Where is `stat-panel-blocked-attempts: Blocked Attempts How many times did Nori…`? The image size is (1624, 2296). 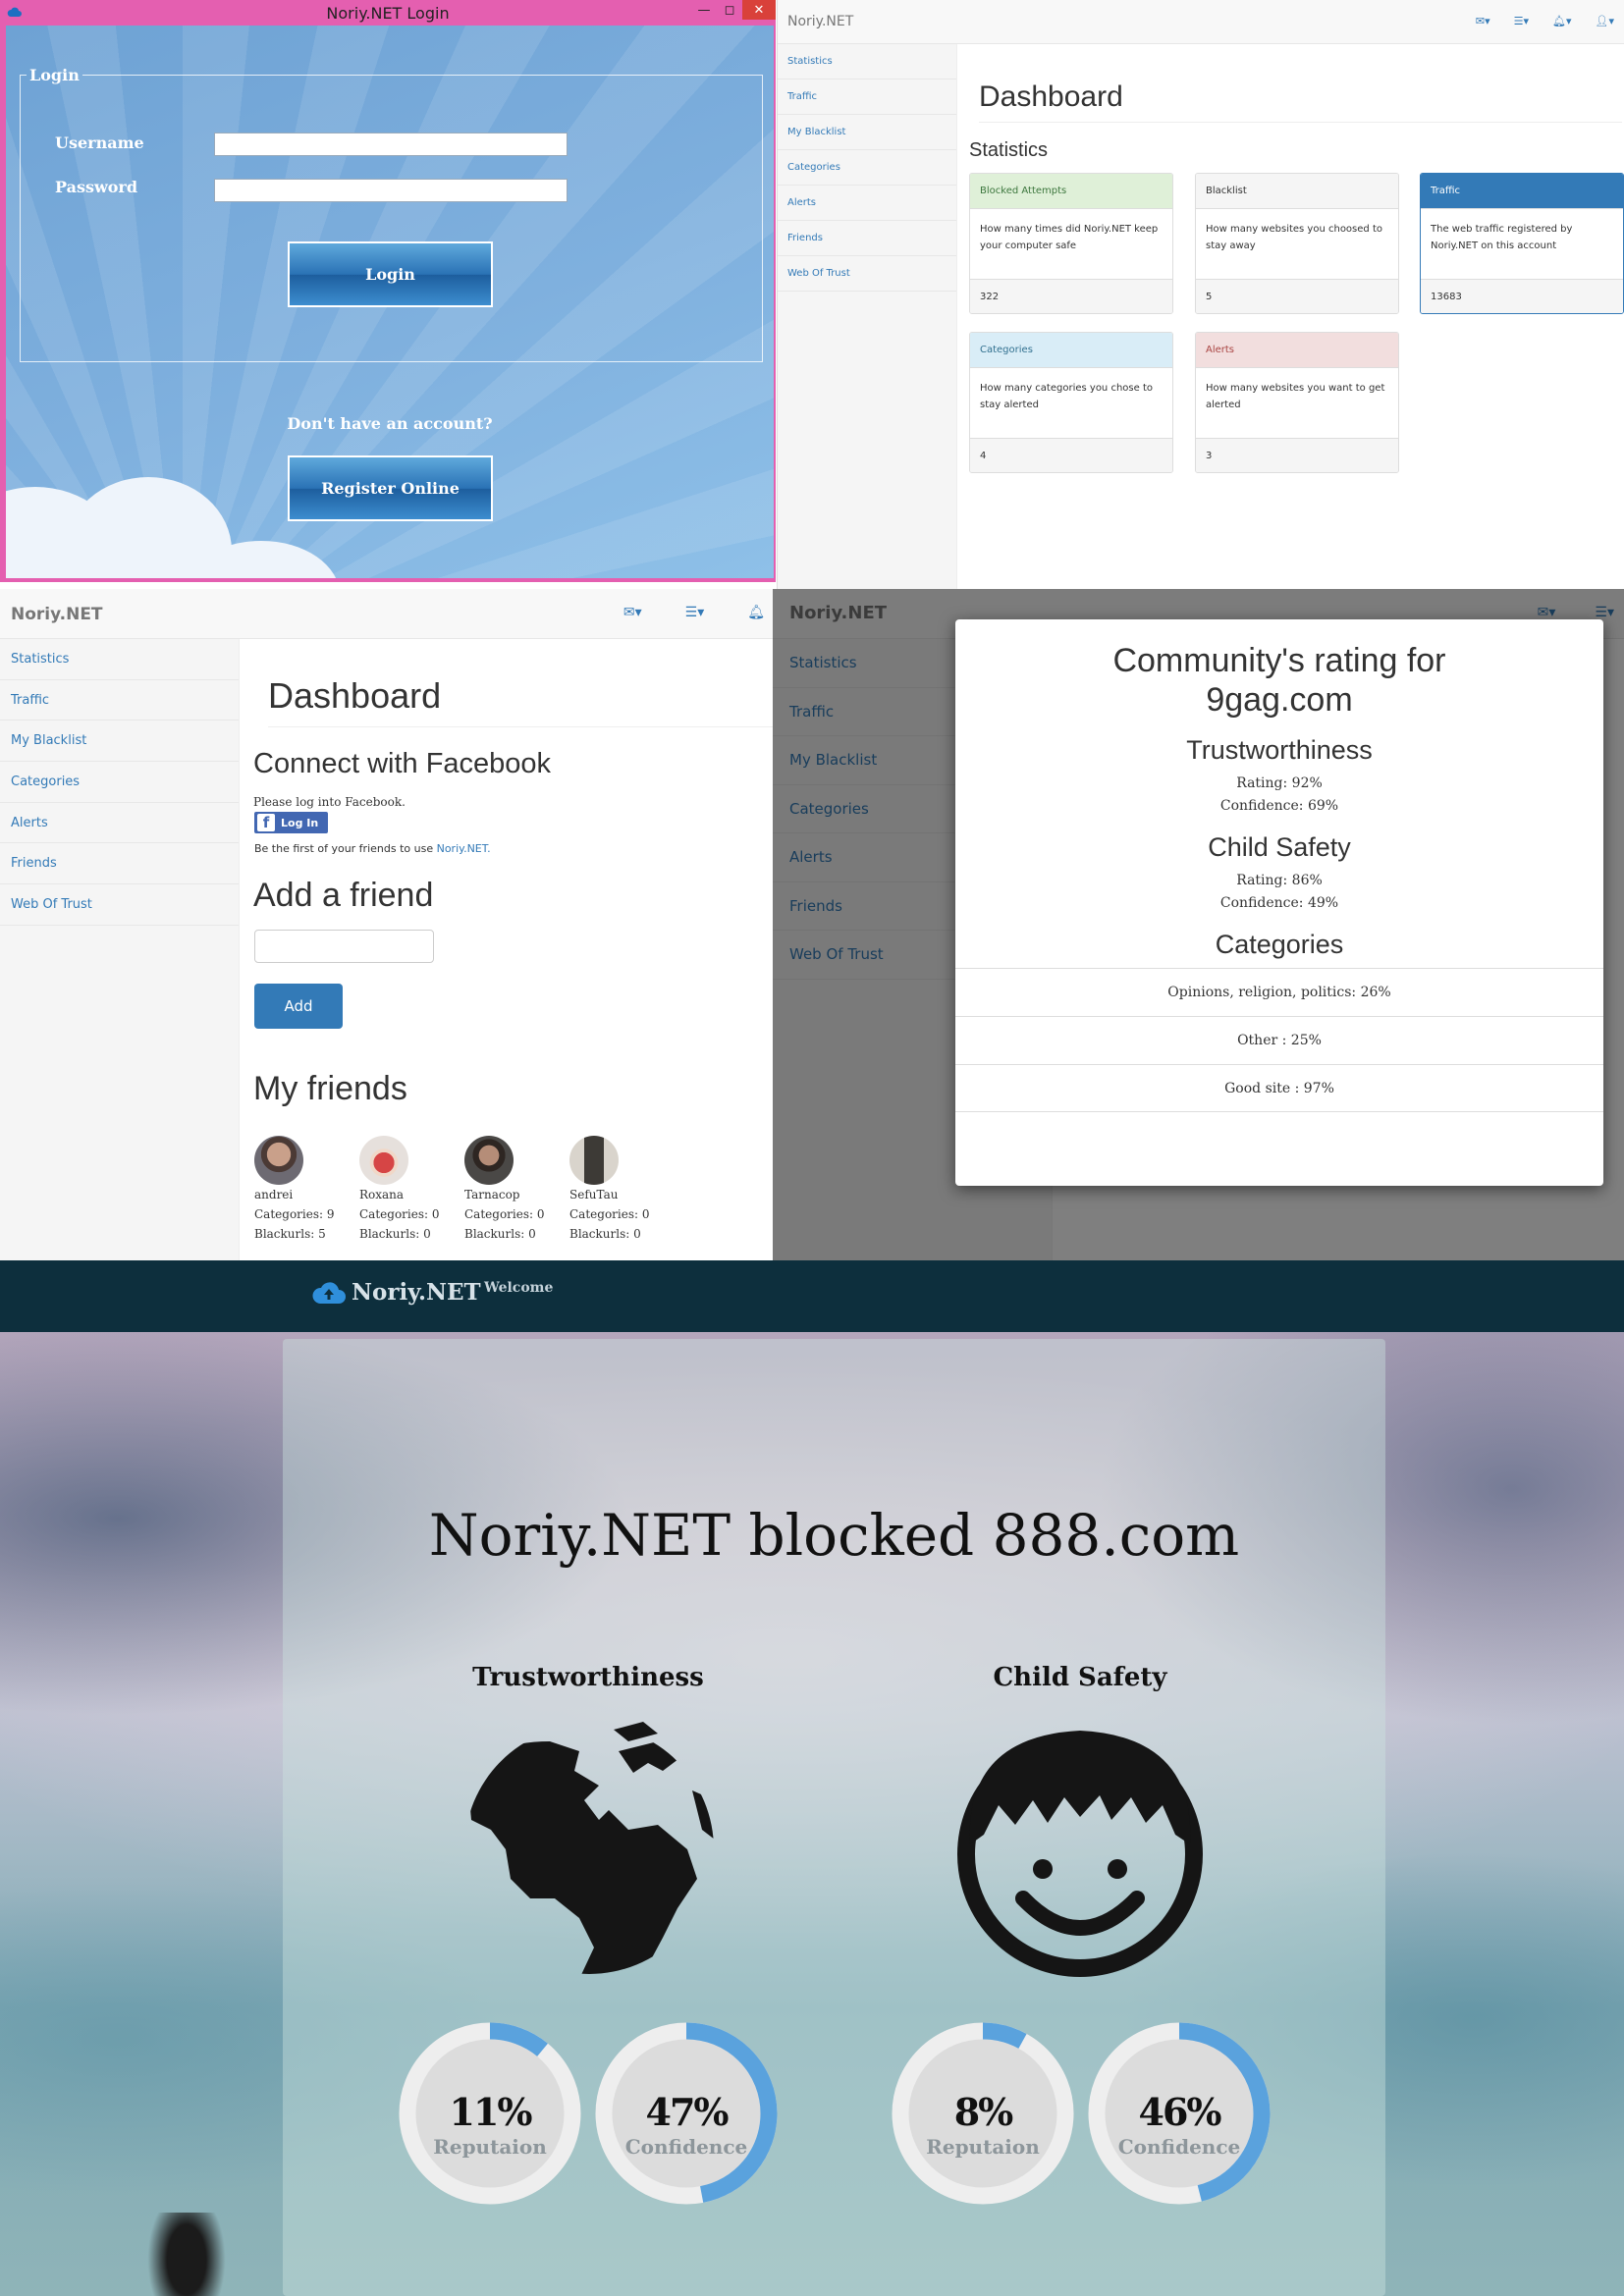 stat-panel-blocked-attempts: Blocked Attempts How many times did Nori… is located at coordinates (1071, 244).